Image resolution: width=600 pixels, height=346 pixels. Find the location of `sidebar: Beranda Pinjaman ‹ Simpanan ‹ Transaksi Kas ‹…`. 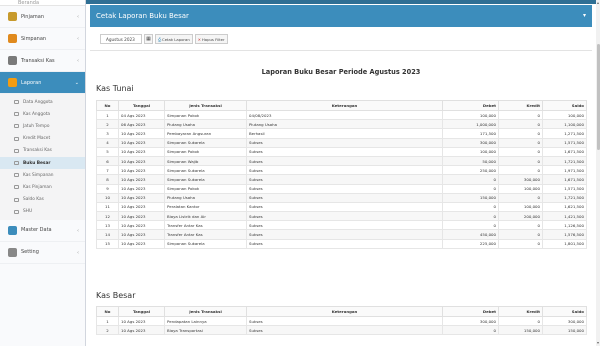

sidebar: Beranda Pinjaman ‹ Simpanan ‹ Transaksi Kas ‹… is located at coordinates (43, 173).